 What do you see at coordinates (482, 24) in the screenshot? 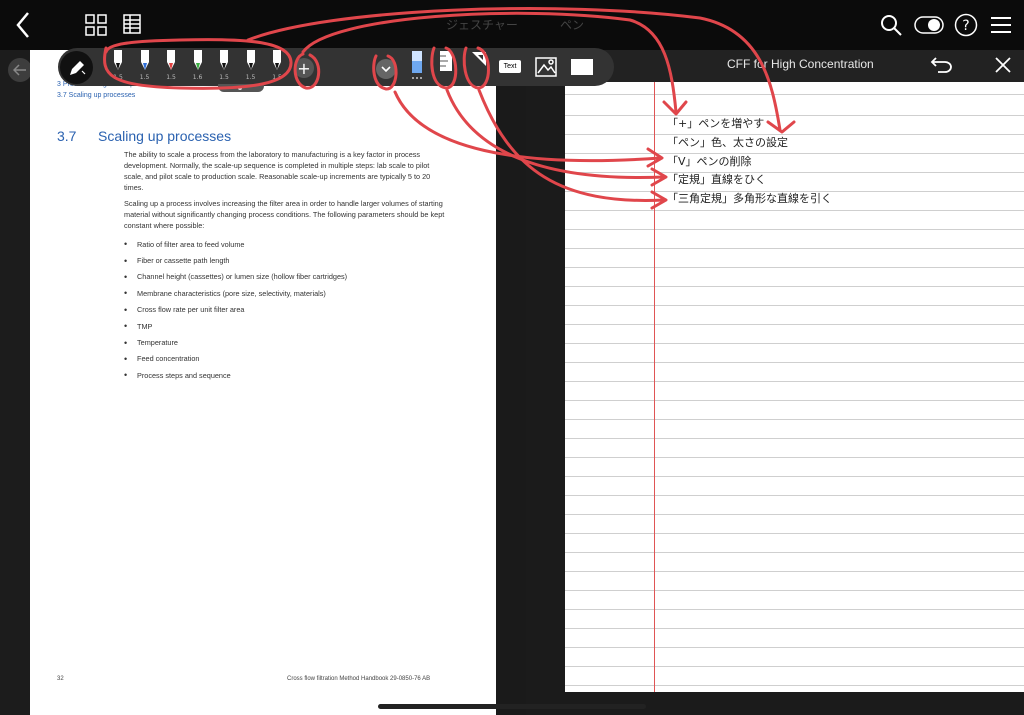
I see `gesture-mode-label: ジェスチャー` at bounding box center [482, 24].